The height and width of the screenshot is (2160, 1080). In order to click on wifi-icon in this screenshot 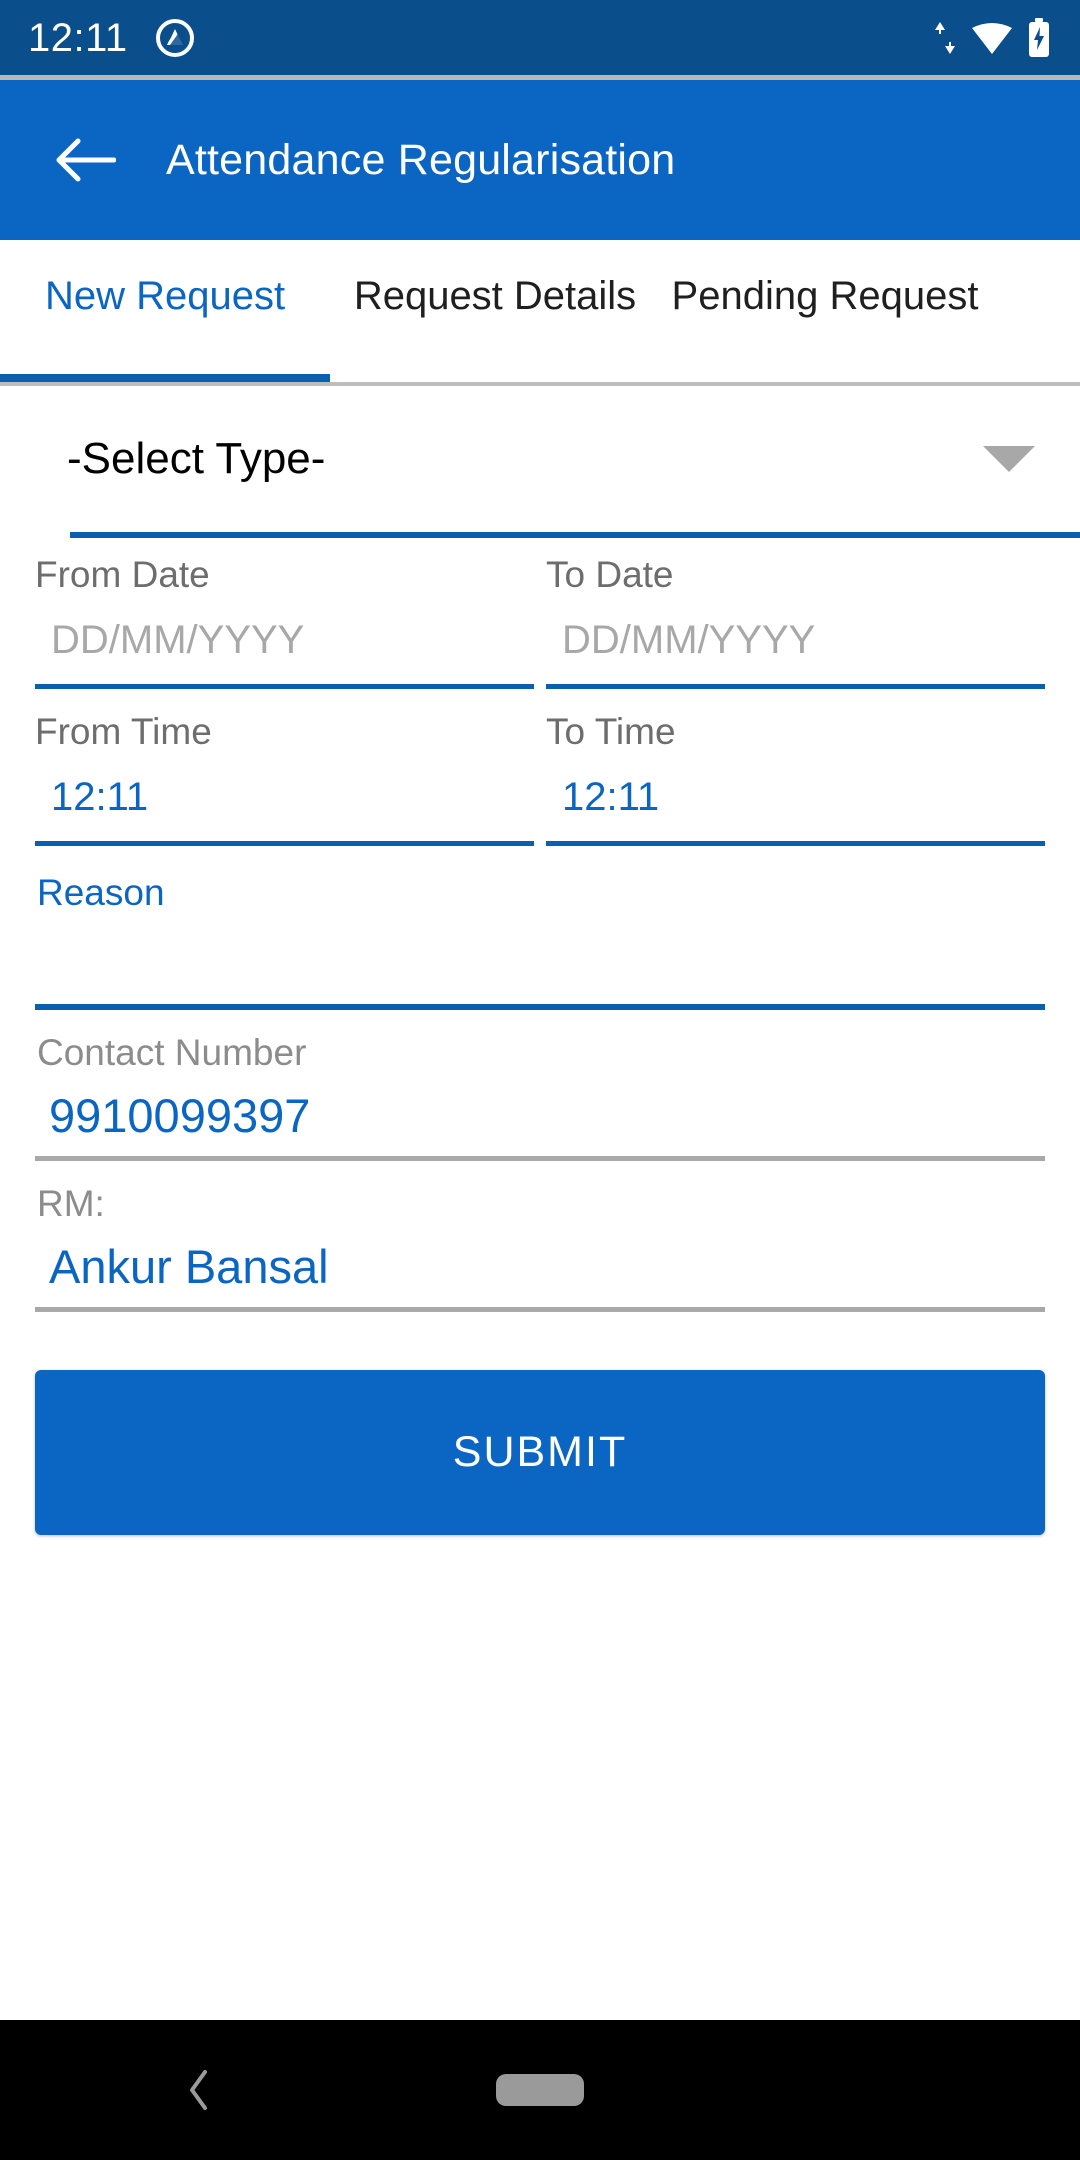, I will do `click(992, 38)`.